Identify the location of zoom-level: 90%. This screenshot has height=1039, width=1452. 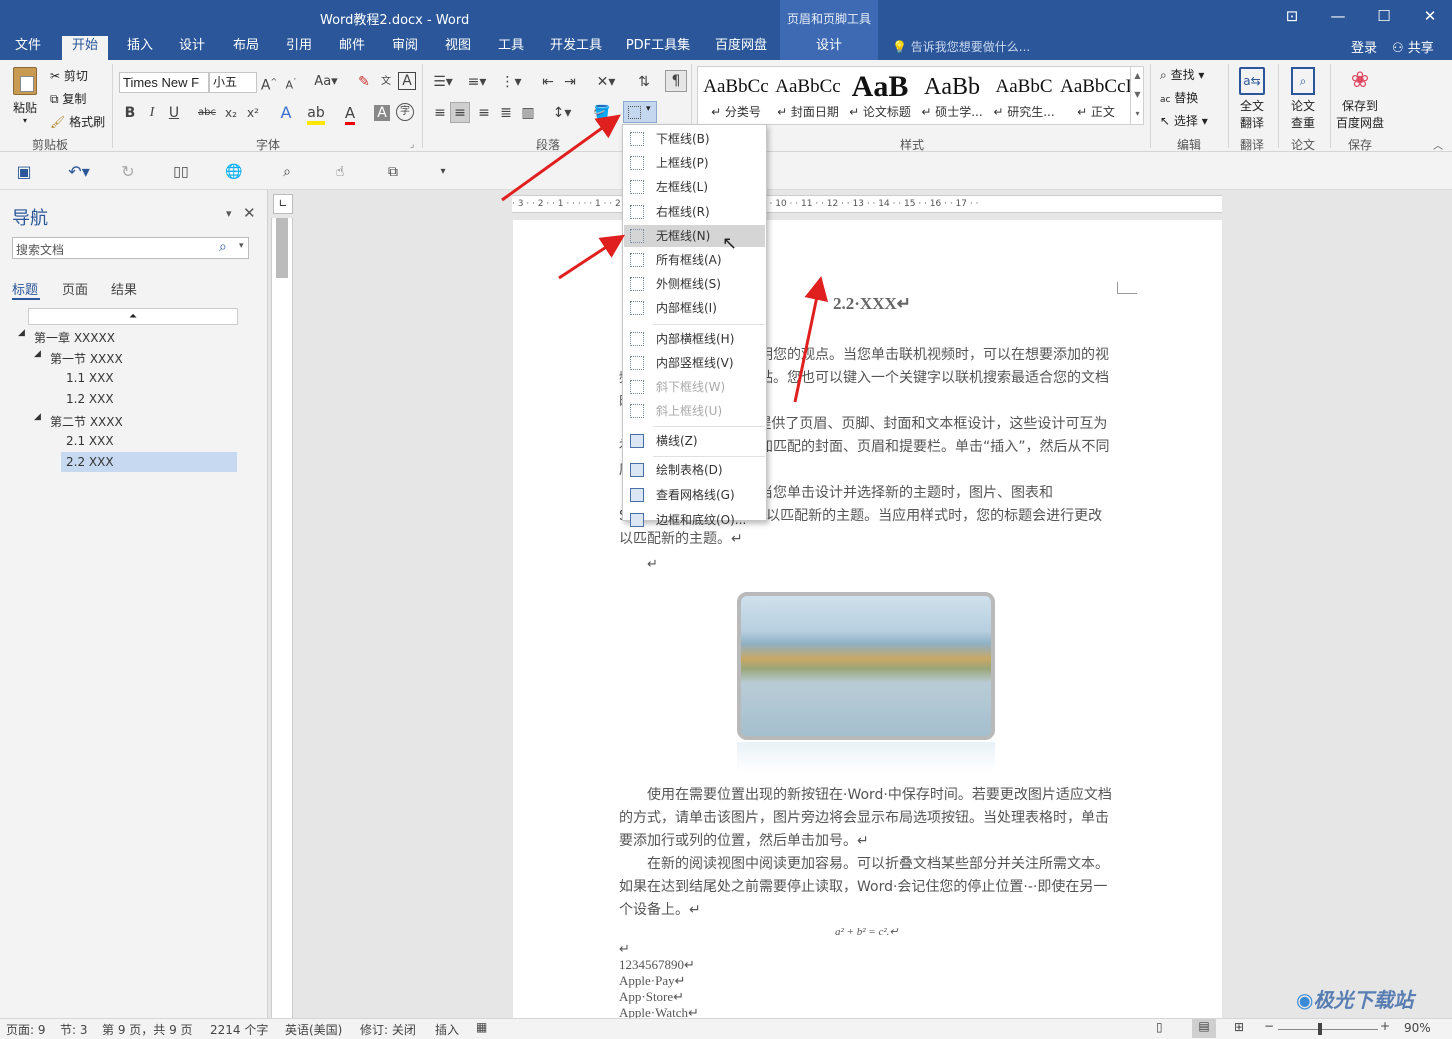
(1417, 1028).